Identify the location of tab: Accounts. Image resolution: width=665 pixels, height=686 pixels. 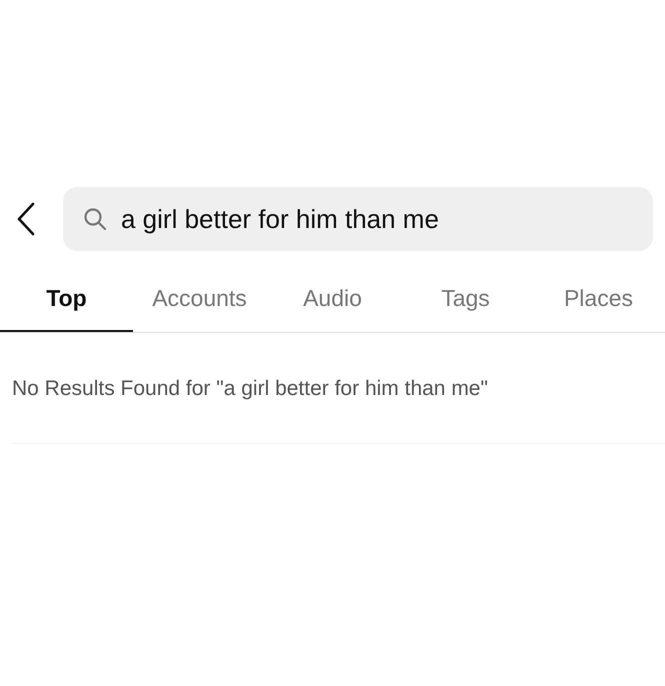
(199, 301).